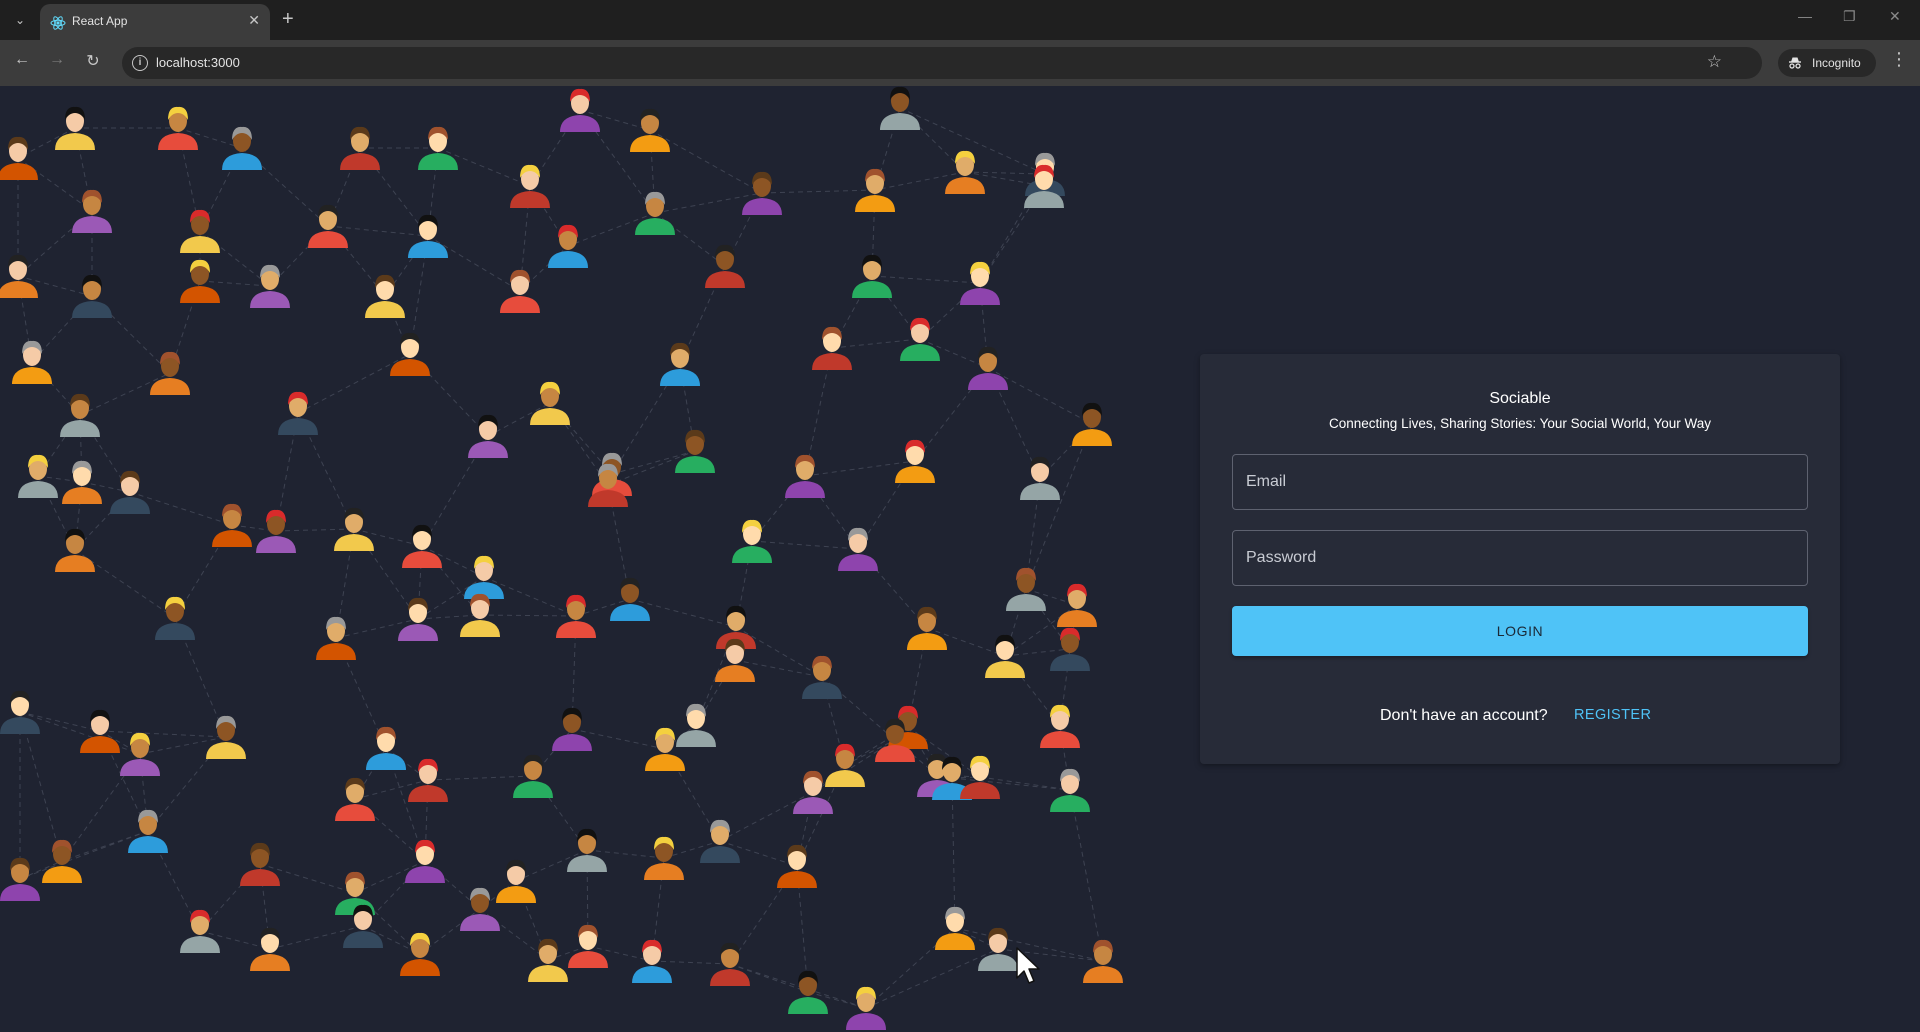 The width and height of the screenshot is (1920, 1032). What do you see at coordinates (942, 63) in the screenshot?
I see `address-bar: i localhost:3000 ☆` at bounding box center [942, 63].